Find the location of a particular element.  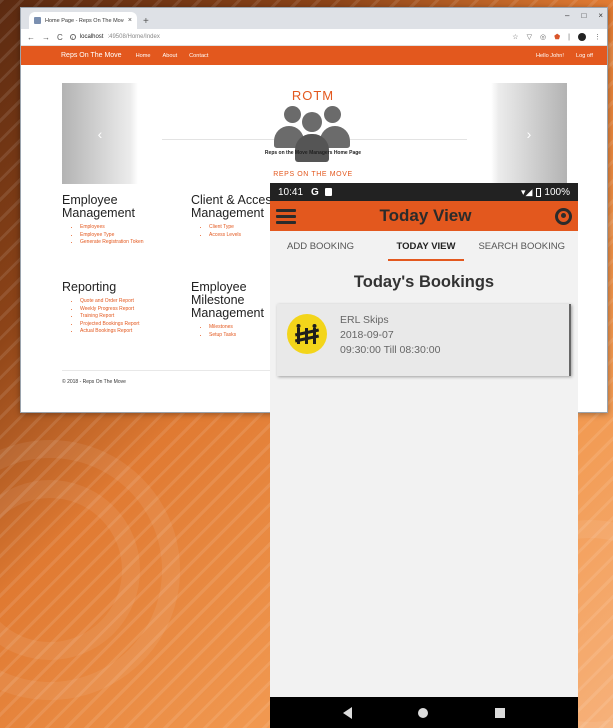

extension-toolbar: ☆ ▽ ◎ ⬟ | ⋮ is located at coordinates (556, 37).